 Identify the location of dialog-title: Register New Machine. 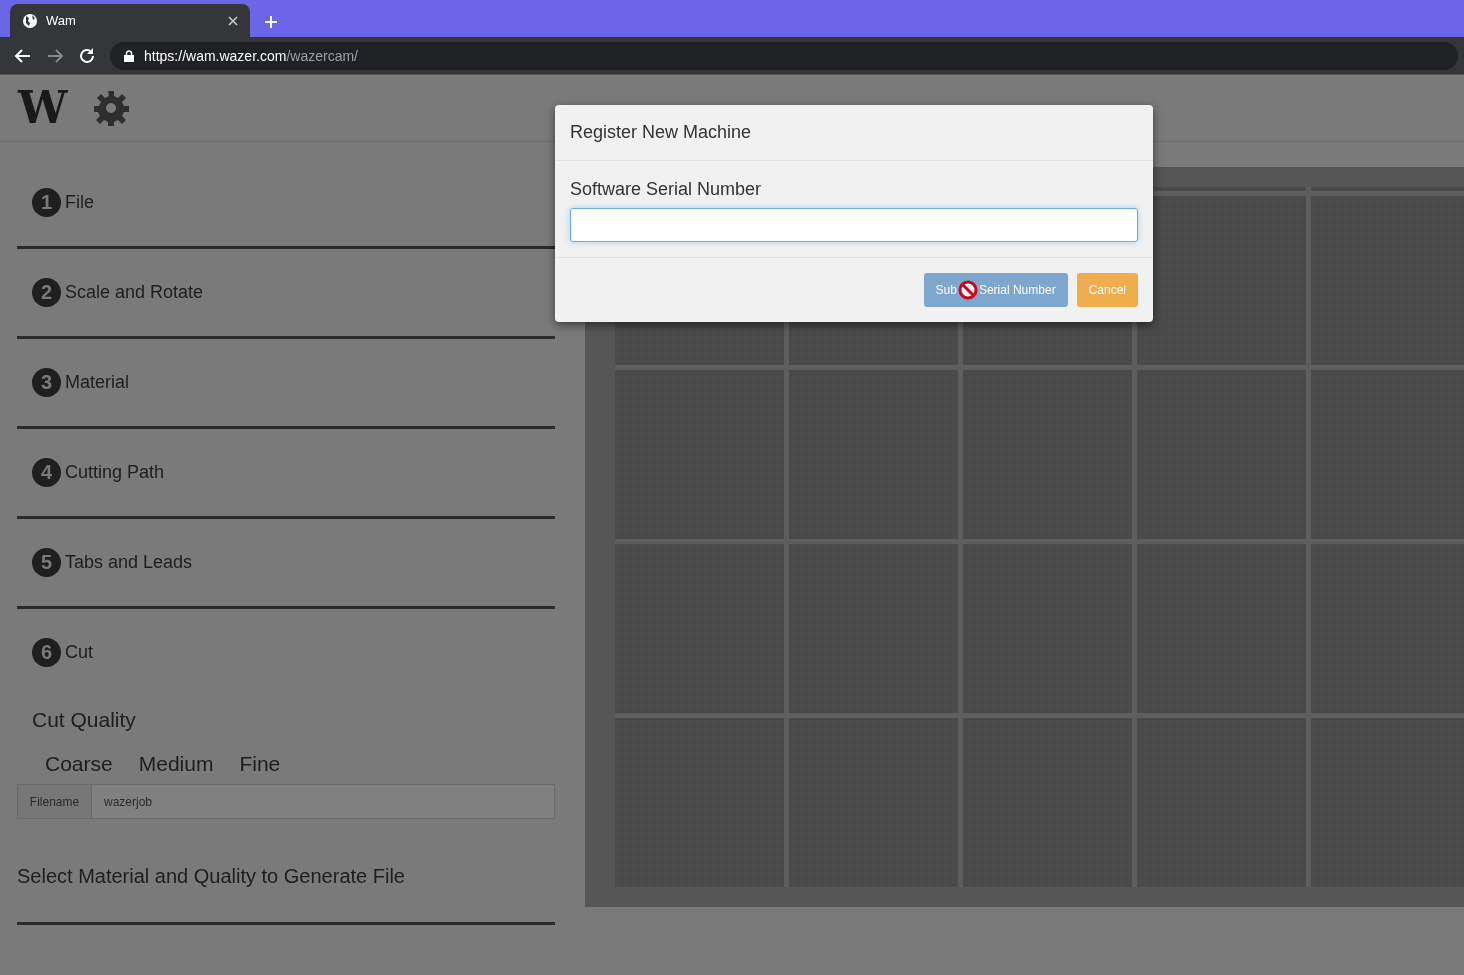
(661, 132).